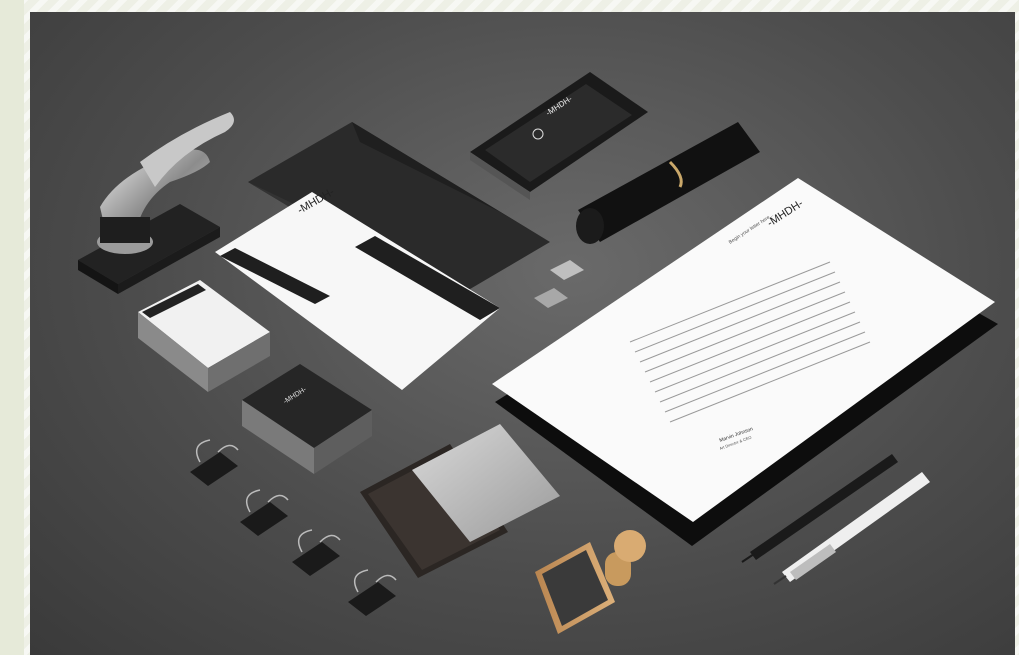  What do you see at coordinates (559, 136) in the screenshot?
I see `phone: -MHDH-` at bounding box center [559, 136].